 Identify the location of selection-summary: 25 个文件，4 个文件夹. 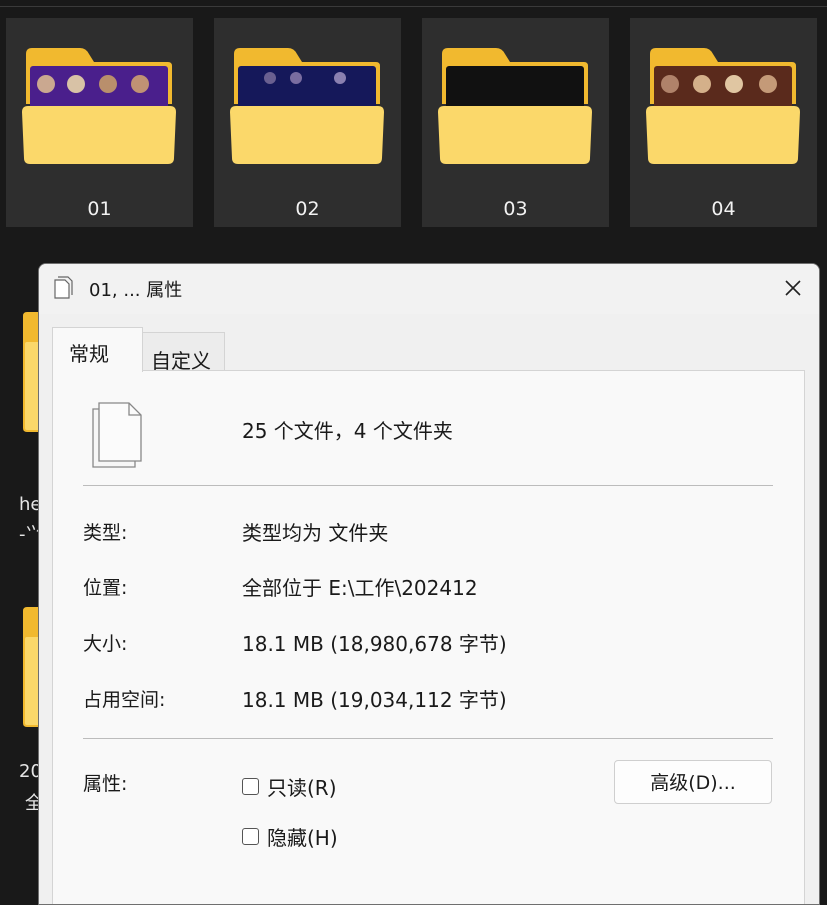
(347, 431).